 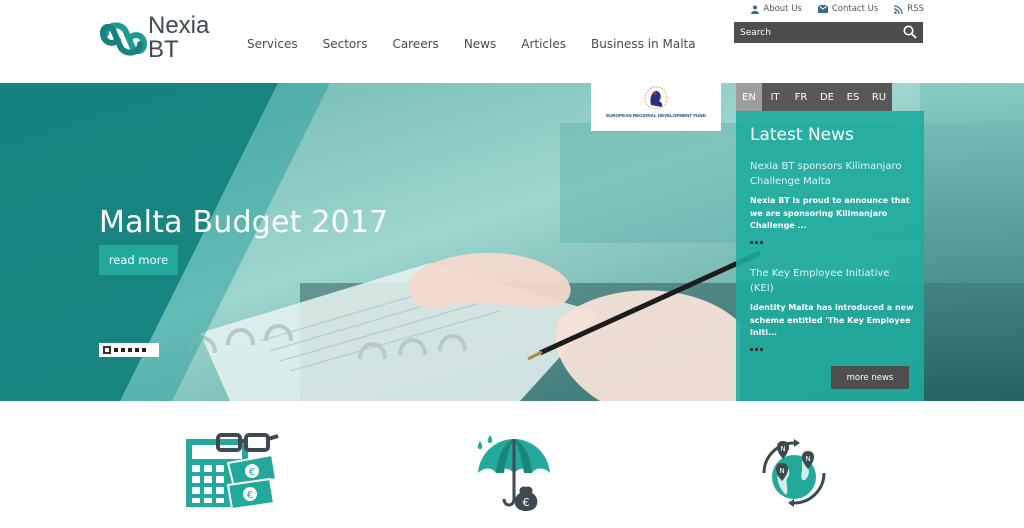 I want to click on about-us-label: About Us, so click(x=782, y=9).